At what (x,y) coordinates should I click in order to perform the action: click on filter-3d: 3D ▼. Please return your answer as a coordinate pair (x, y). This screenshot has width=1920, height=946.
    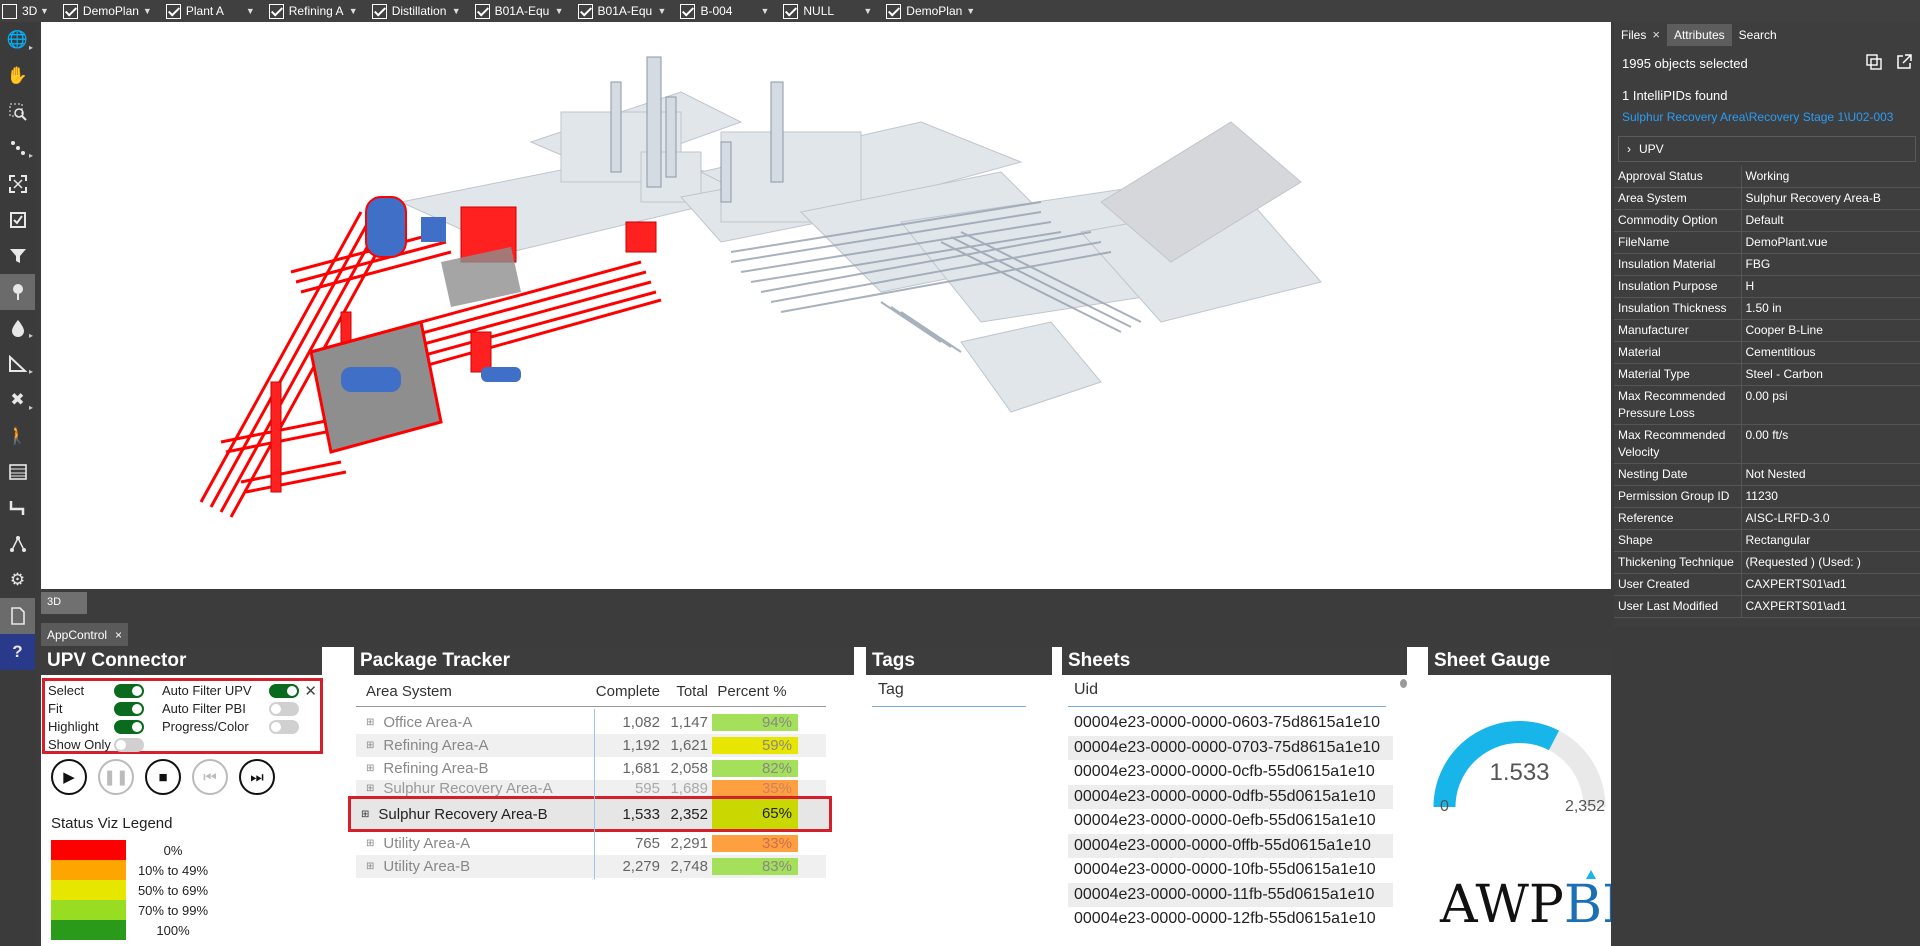
    Looking at the image, I should click on (30, 11).